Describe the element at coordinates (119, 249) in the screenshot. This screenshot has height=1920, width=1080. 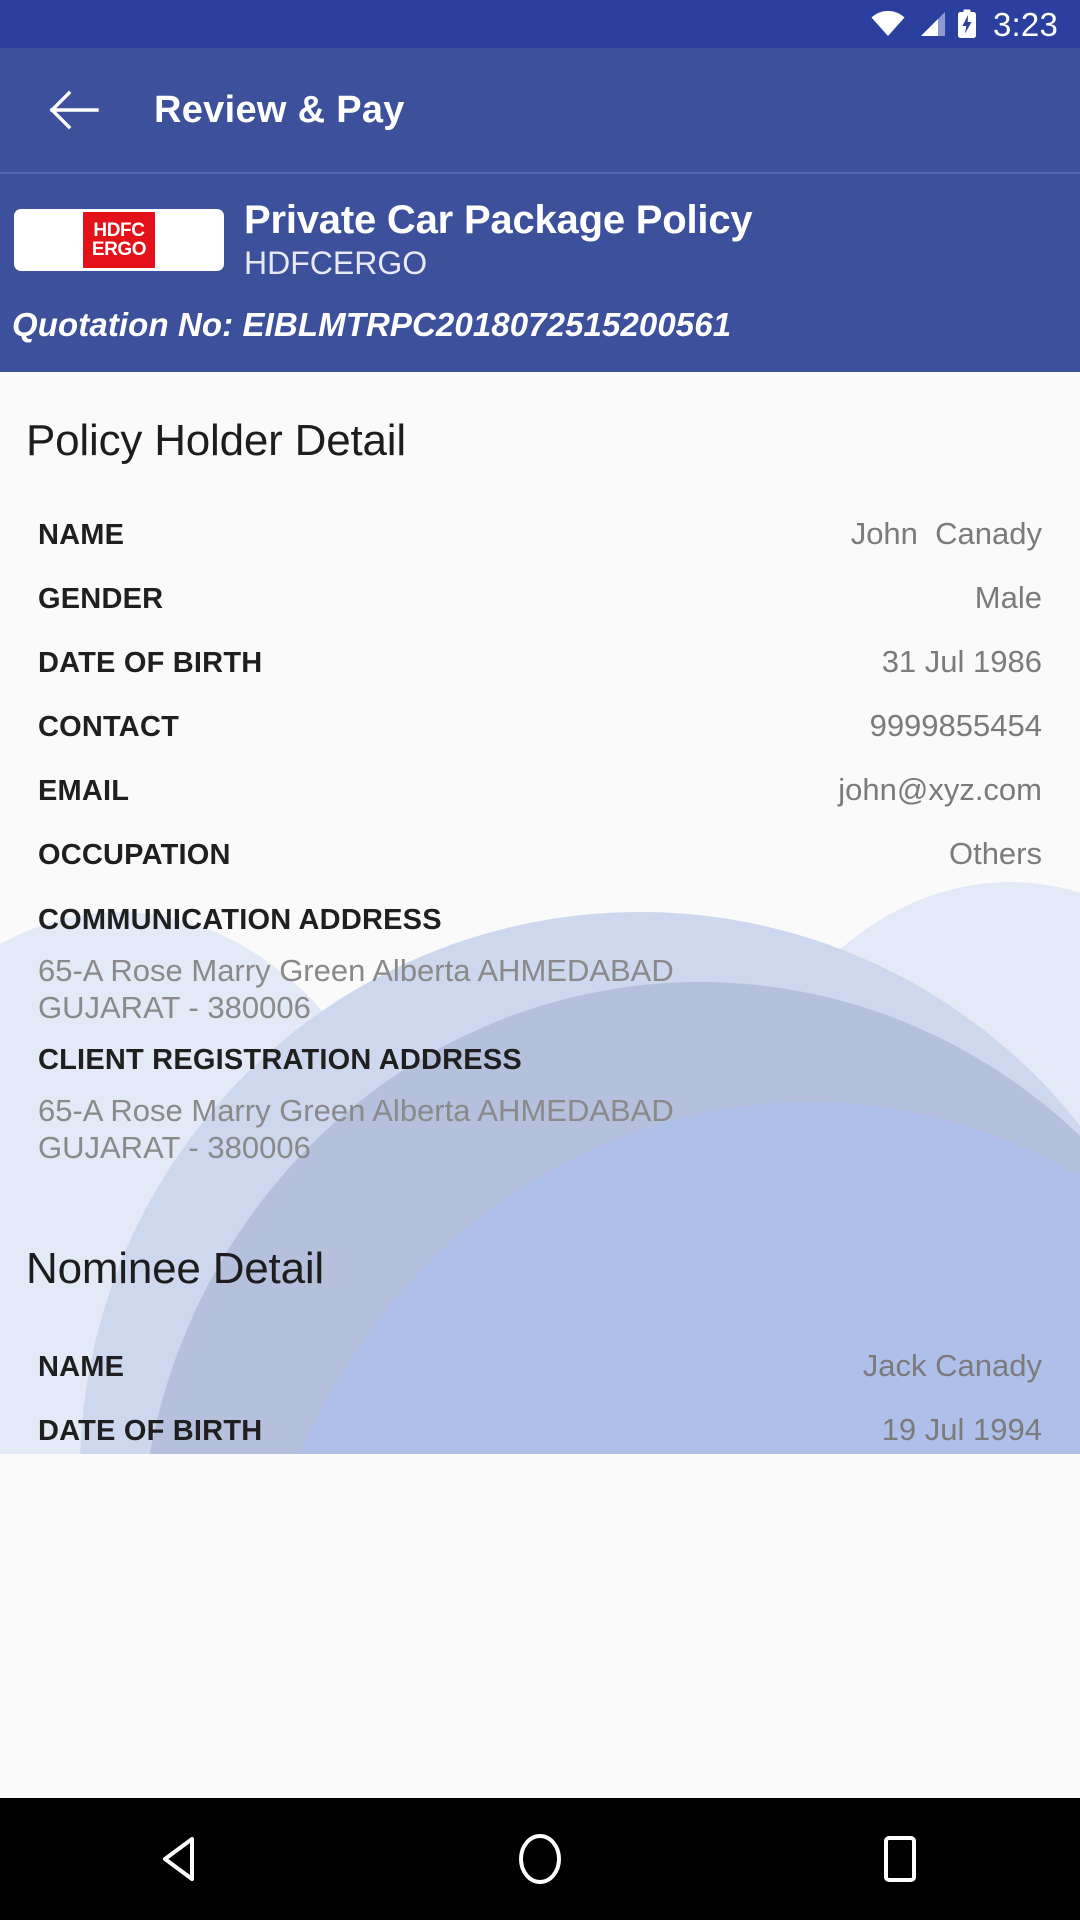
I see `logo-line-2: ERGO` at that location.